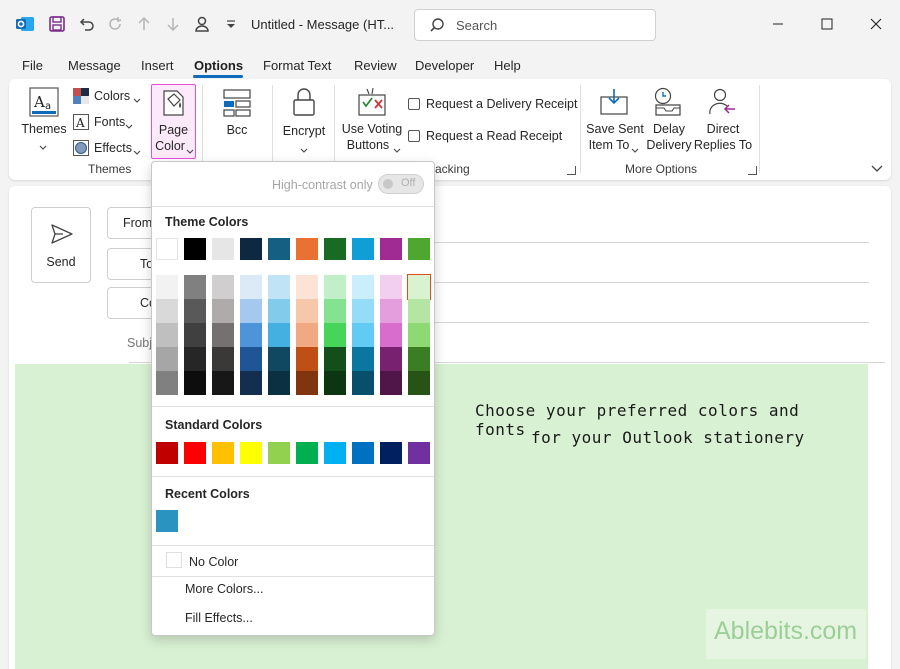  I want to click on read-receipt-label: Request a Read Receipt, so click(494, 136).